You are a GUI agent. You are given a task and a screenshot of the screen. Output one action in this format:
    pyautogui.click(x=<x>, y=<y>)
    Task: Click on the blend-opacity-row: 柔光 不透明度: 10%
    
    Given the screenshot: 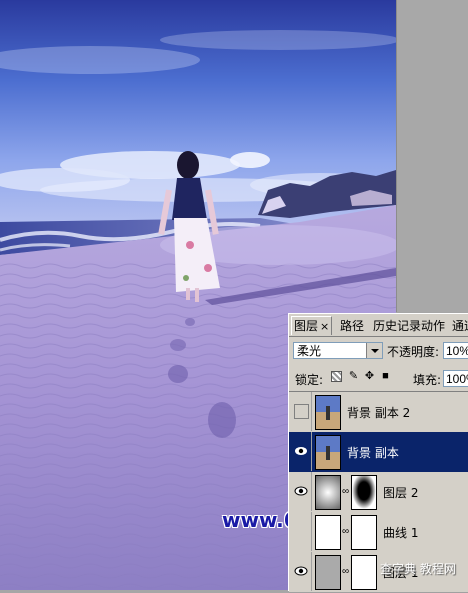 What is the action you would take?
    pyautogui.click(x=378, y=351)
    